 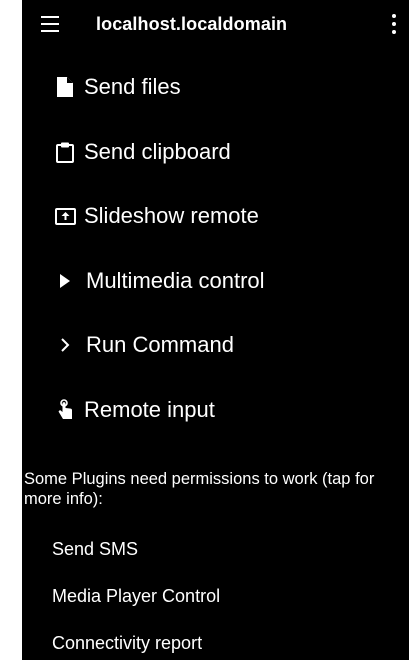 I want to click on plugin-send-clipboard: Send clipboard, so click(x=215, y=151).